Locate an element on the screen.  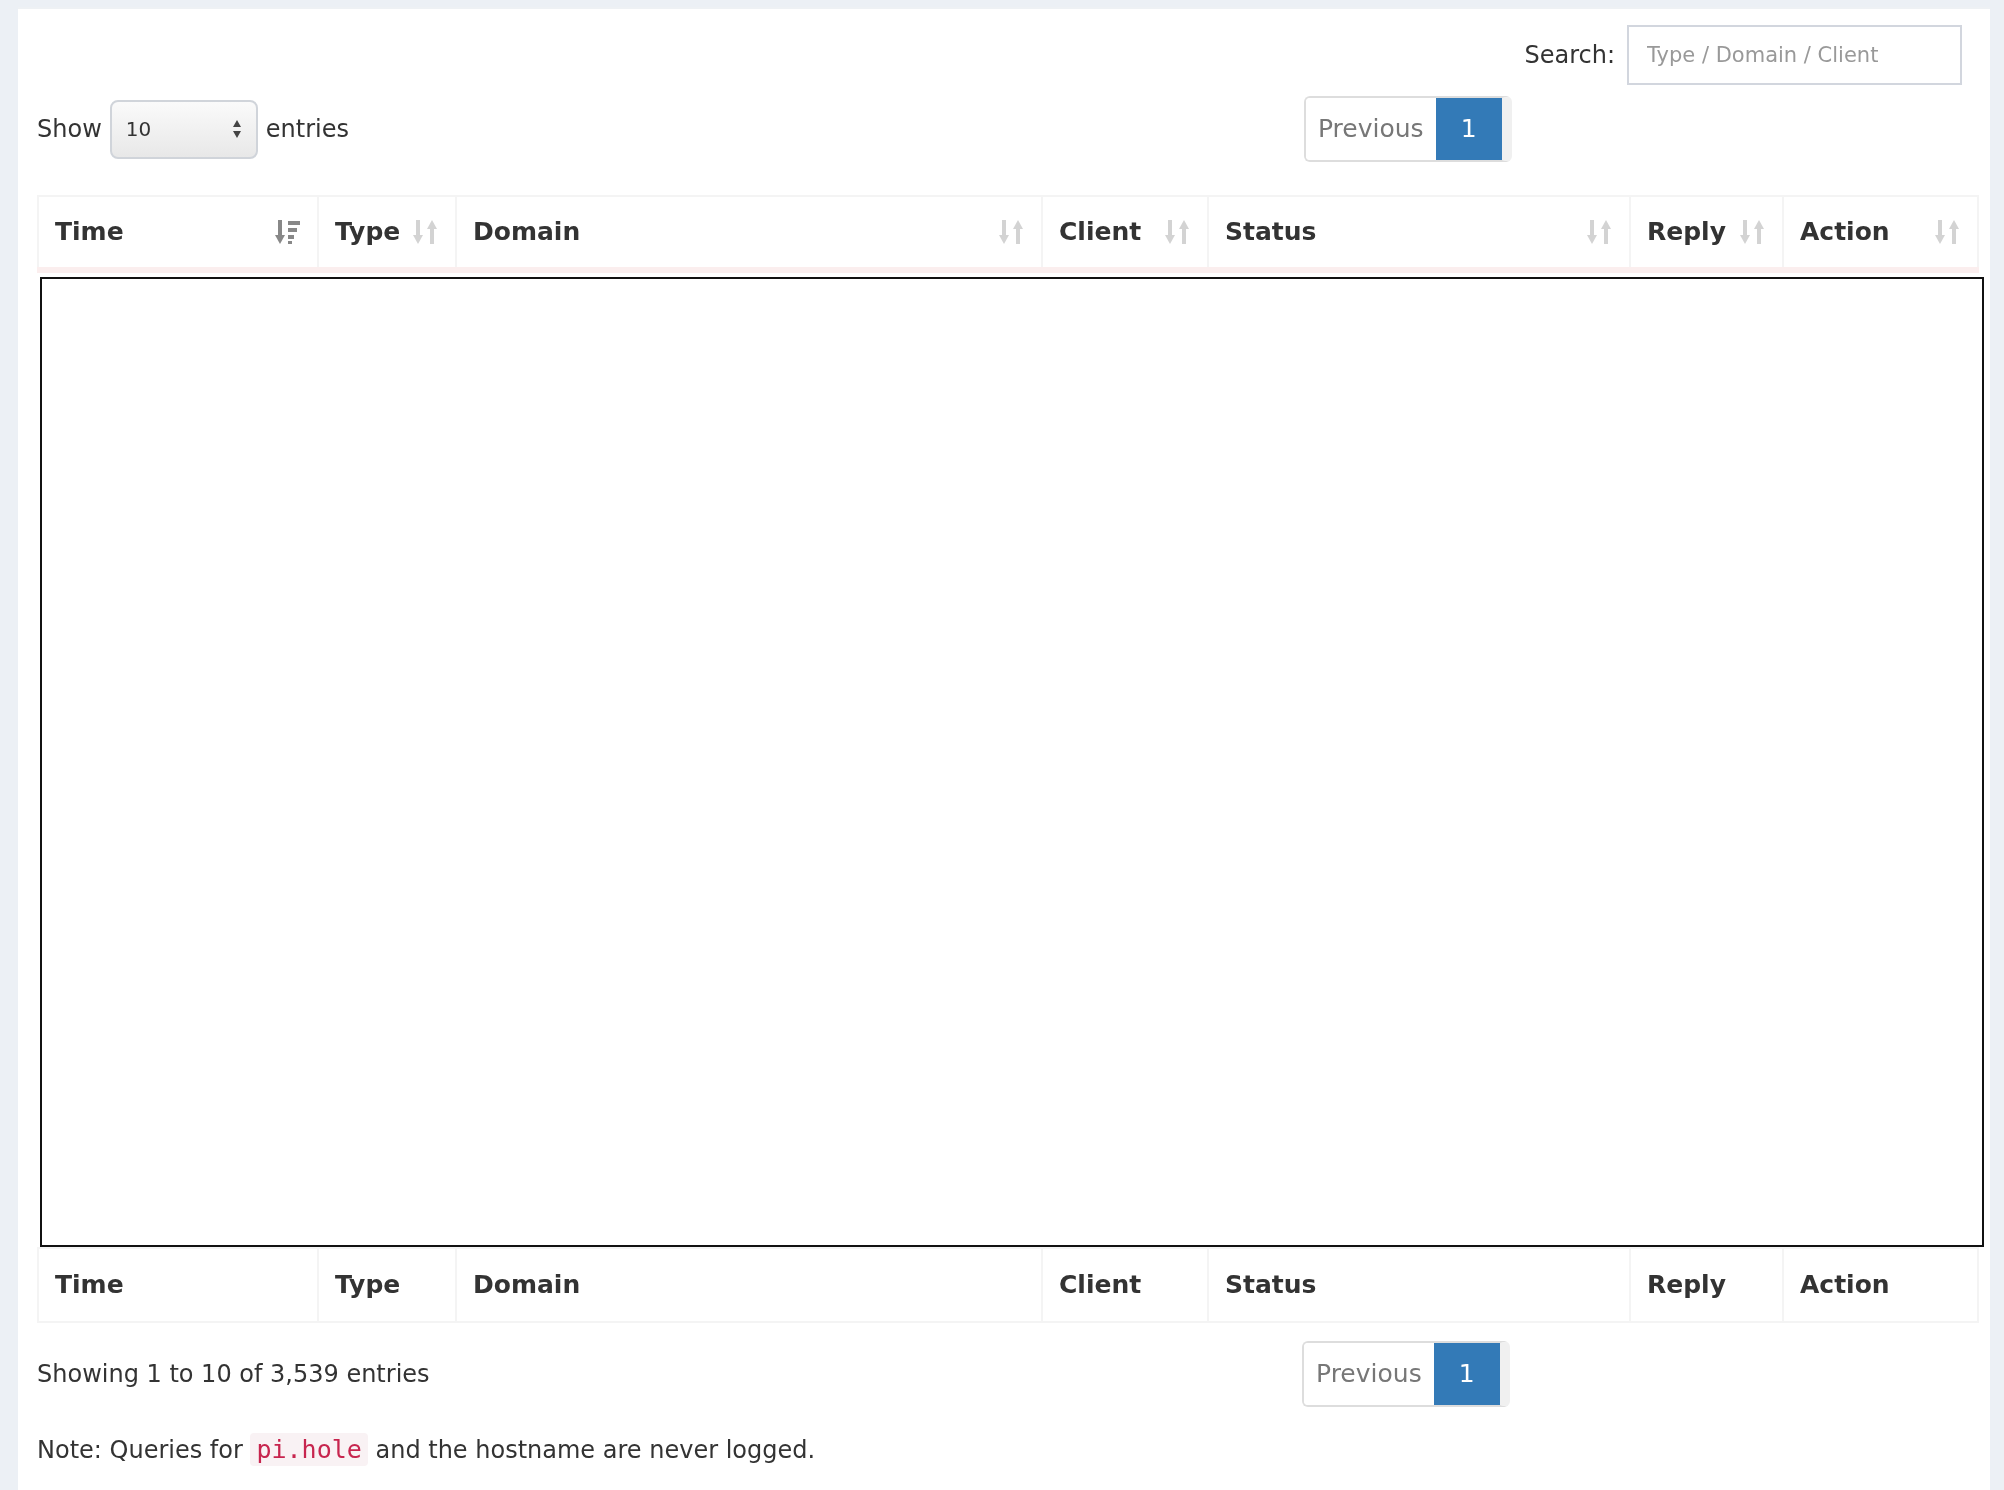
search-label: Search: is located at coordinates (1569, 55).